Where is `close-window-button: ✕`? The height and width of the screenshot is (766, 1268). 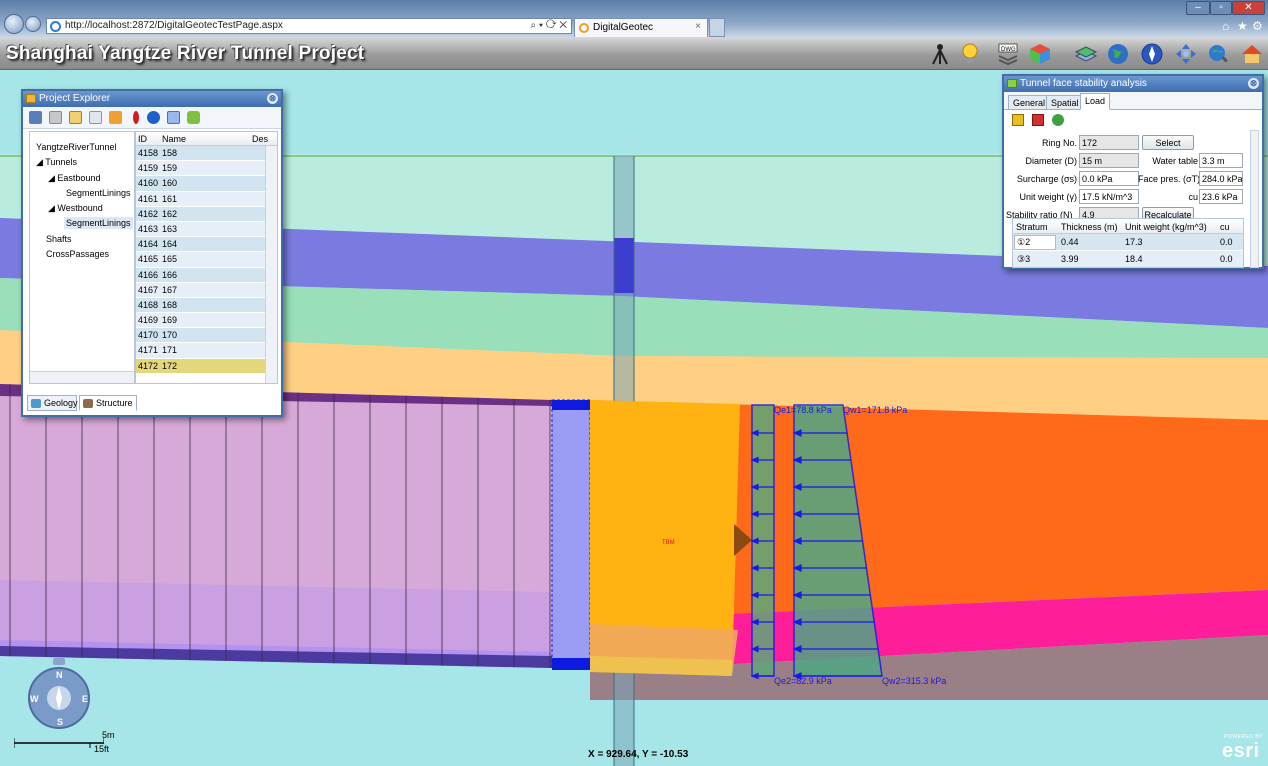
close-window-button: ✕ is located at coordinates (1248, 8).